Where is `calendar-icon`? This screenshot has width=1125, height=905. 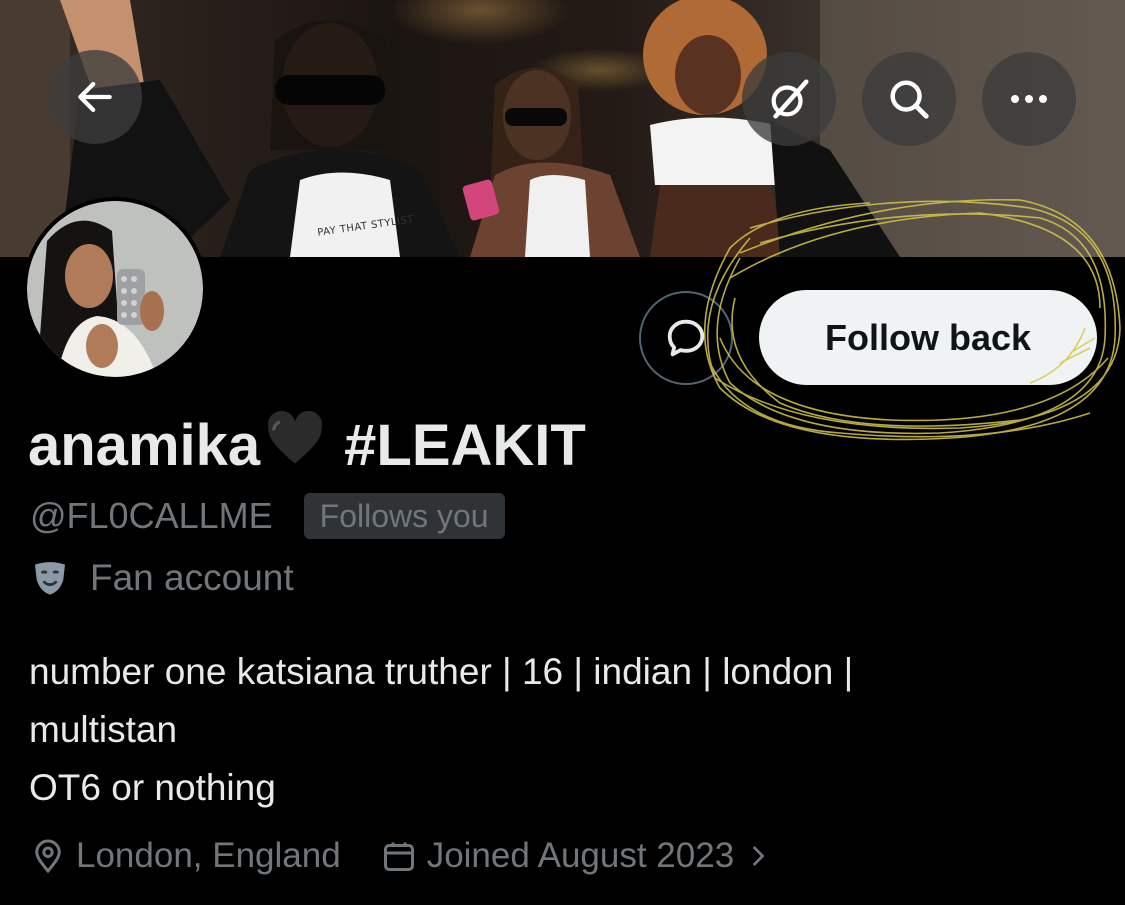 calendar-icon is located at coordinates (398, 856).